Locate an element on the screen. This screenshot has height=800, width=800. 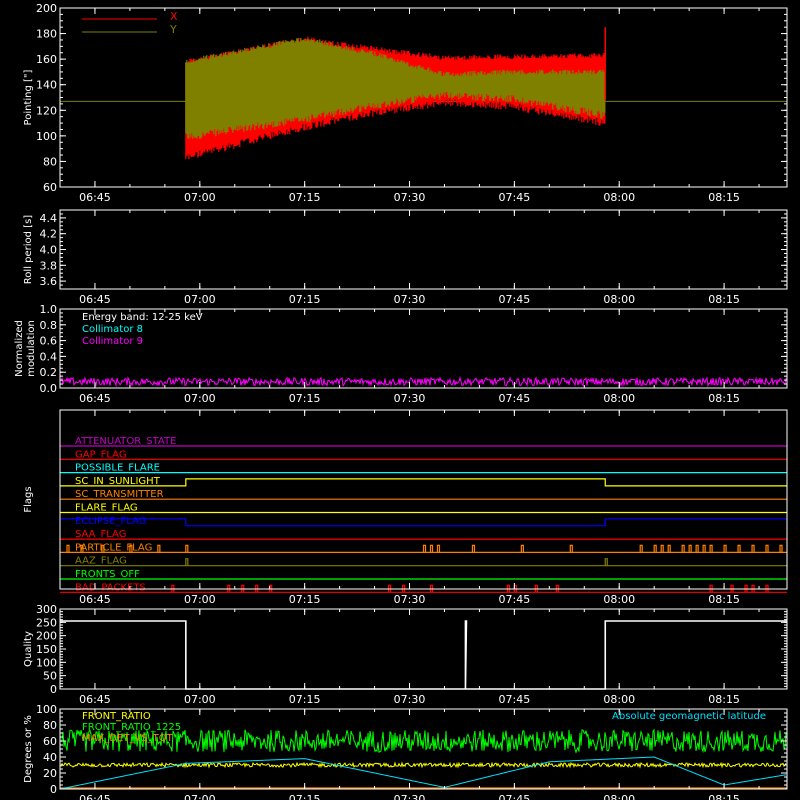
y-axis-label: modulation is located at coordinates (31, 348).